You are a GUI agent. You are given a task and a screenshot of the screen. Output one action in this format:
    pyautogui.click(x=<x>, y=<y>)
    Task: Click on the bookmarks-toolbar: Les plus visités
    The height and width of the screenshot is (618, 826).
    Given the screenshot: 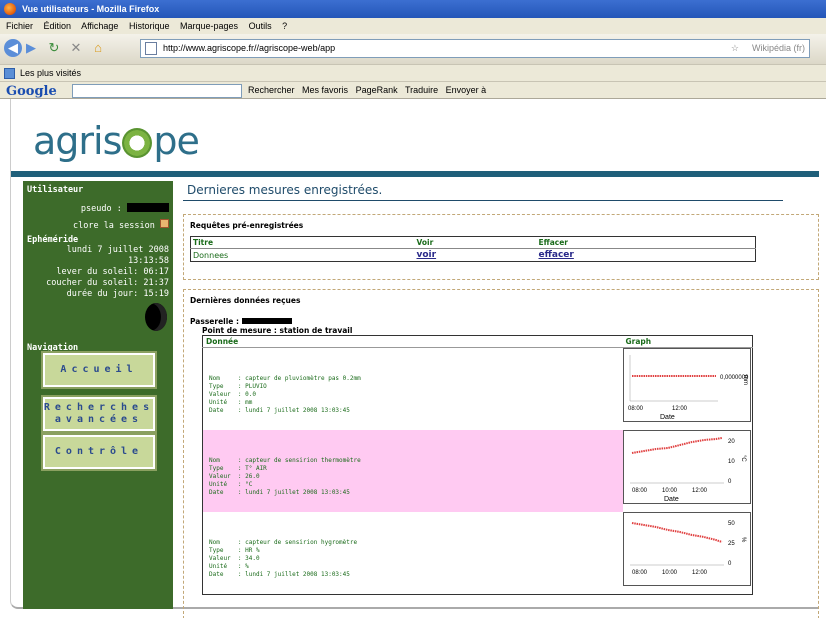 What is the action you would take?
    pyautogui.click(x=413, y=72)
    